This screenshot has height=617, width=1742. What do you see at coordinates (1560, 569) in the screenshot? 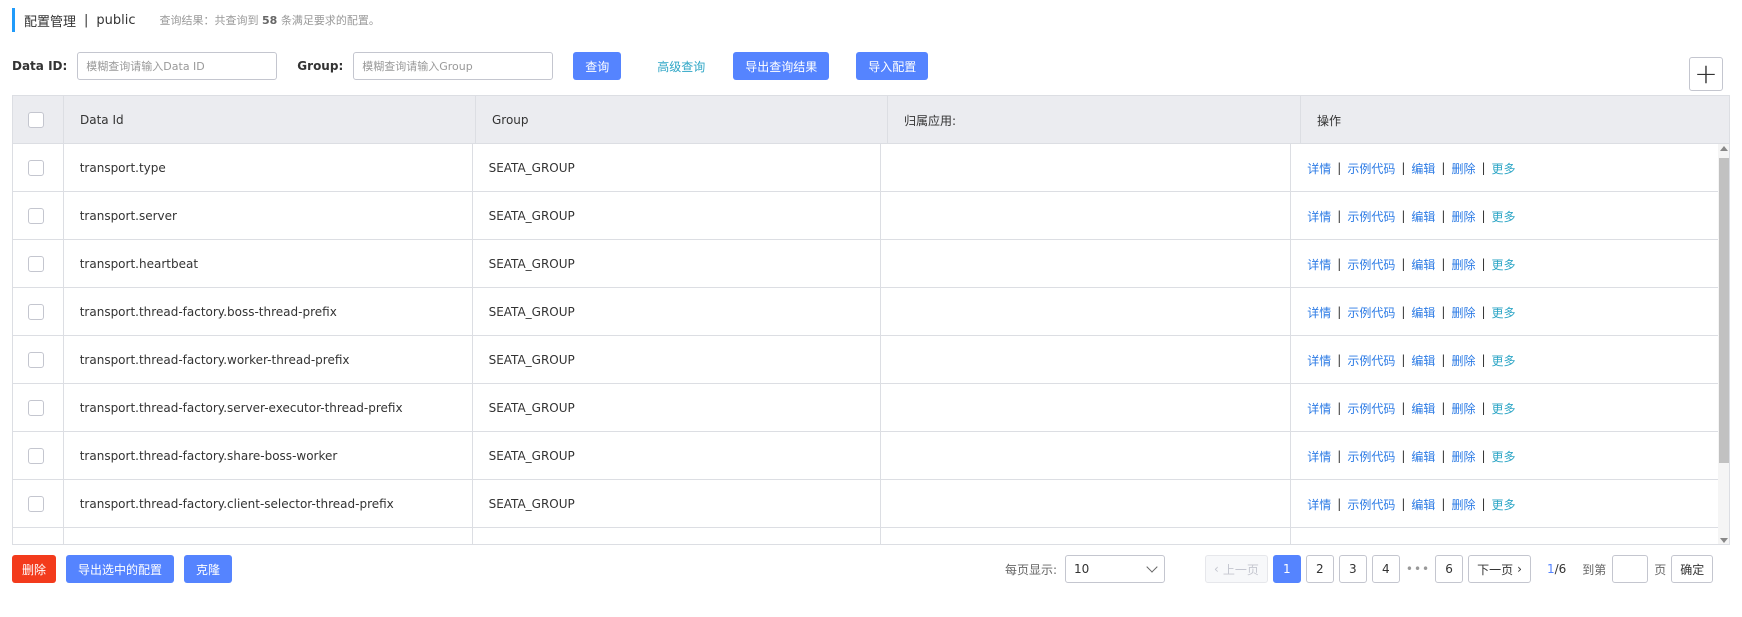
I see `total-pages: /6` at bounding box center [1560, 569].